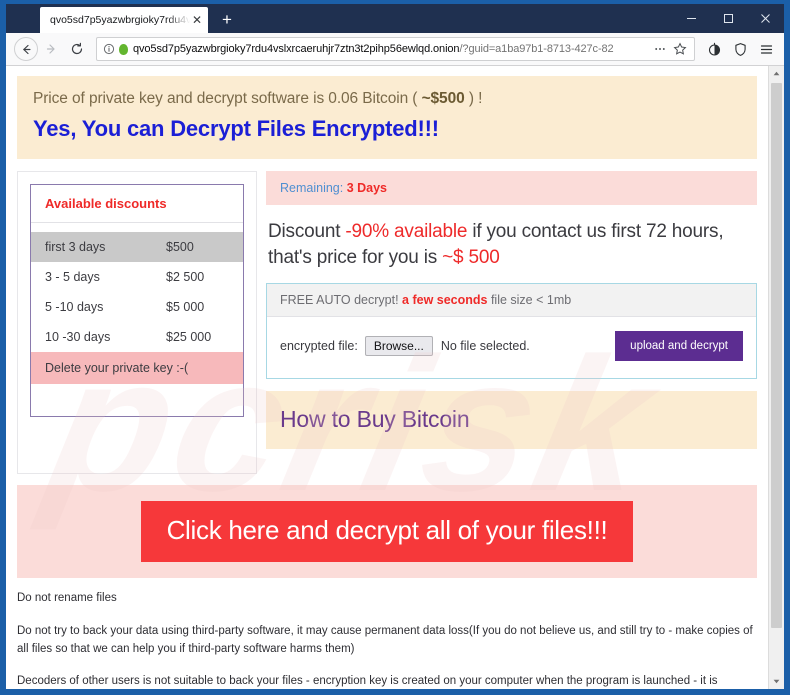 This screenshot has width=790, height=695. What do you see at coordinates (679, 346) in the screenshot?
I see `upload-and-decrypt-button: upload and decrypt` at bounding box center [679, 346].